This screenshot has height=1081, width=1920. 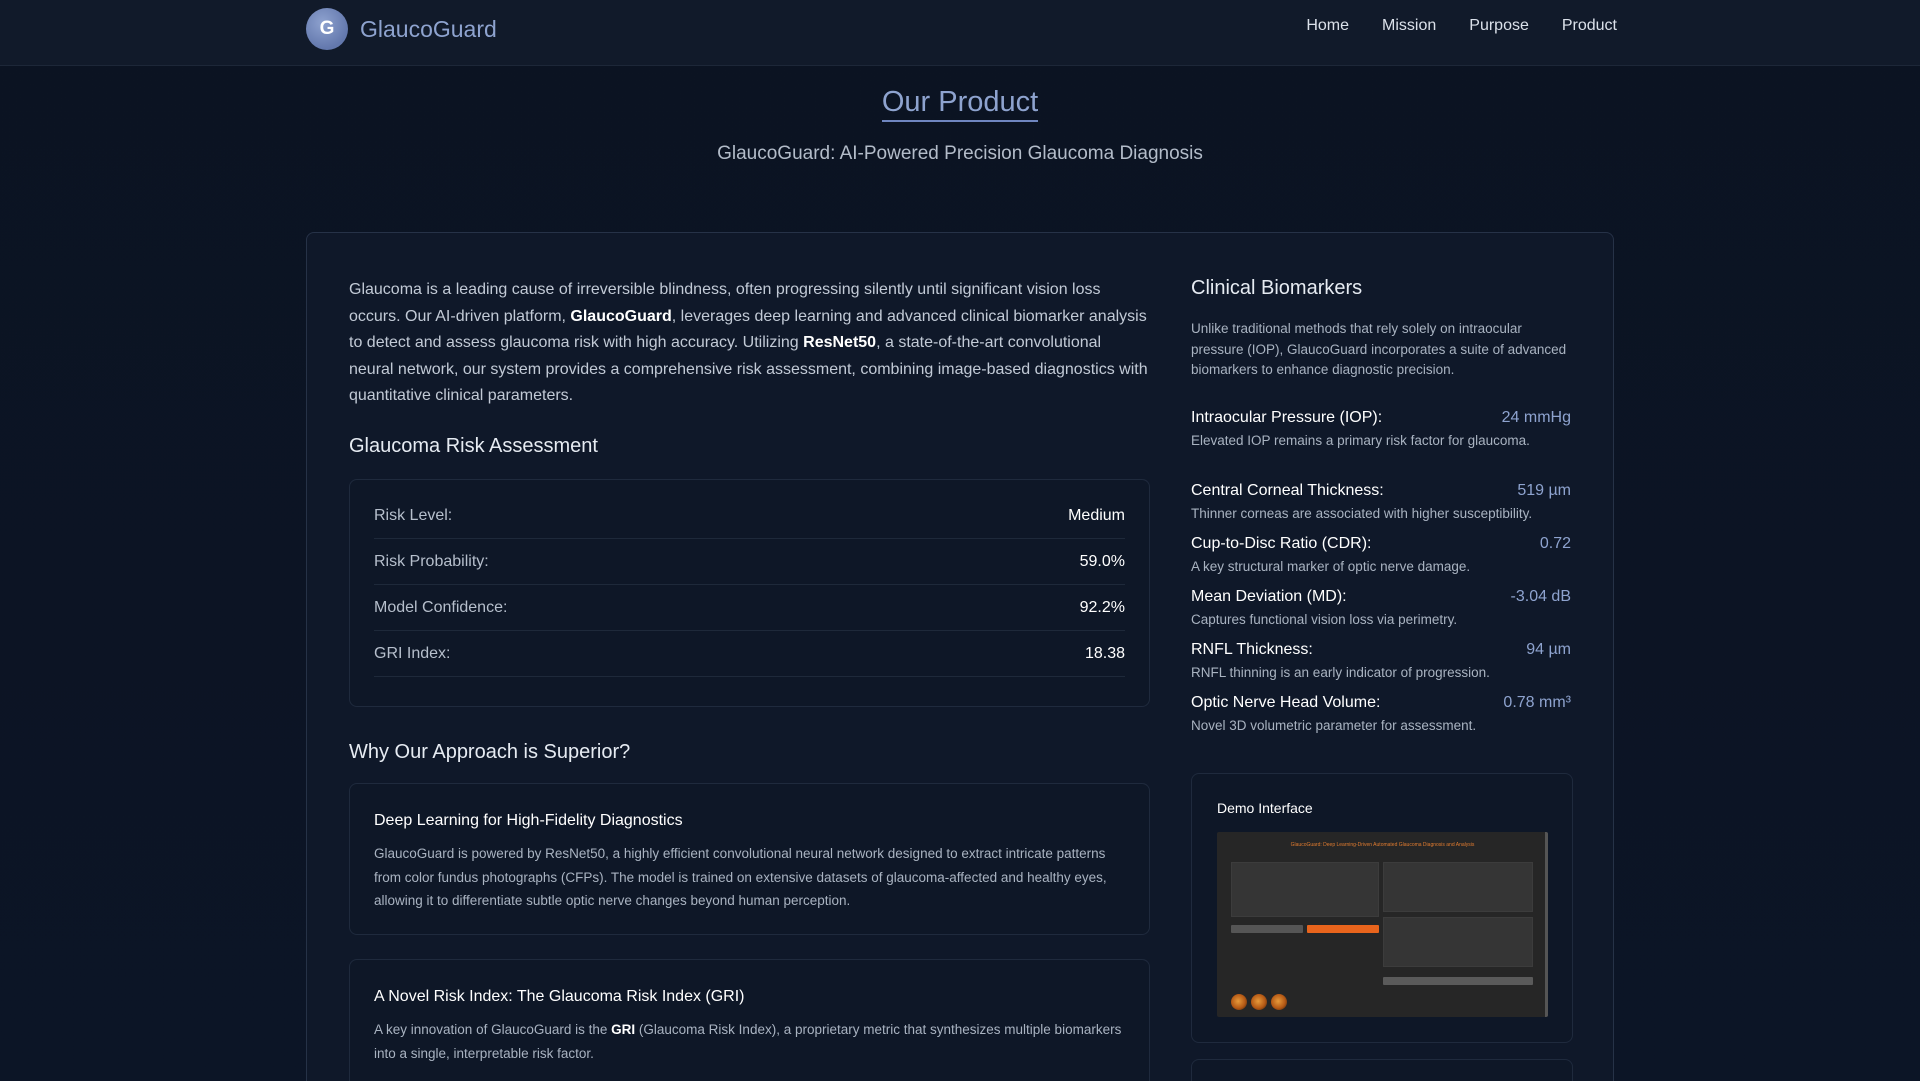 What do you see at coordinates (623, 1029) in the screenshot?
I see `feature-text-bold: GRI` at bounding box center [623, 1029].